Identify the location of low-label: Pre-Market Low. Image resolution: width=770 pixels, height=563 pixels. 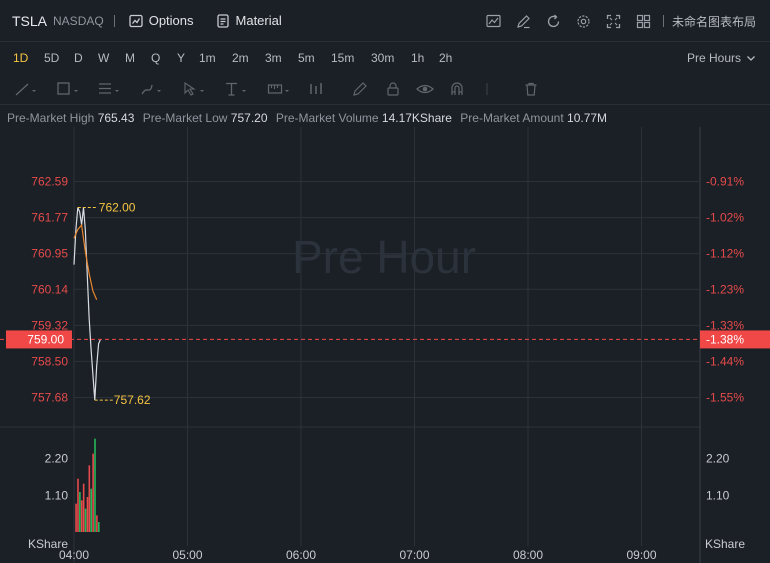
(185, 118).